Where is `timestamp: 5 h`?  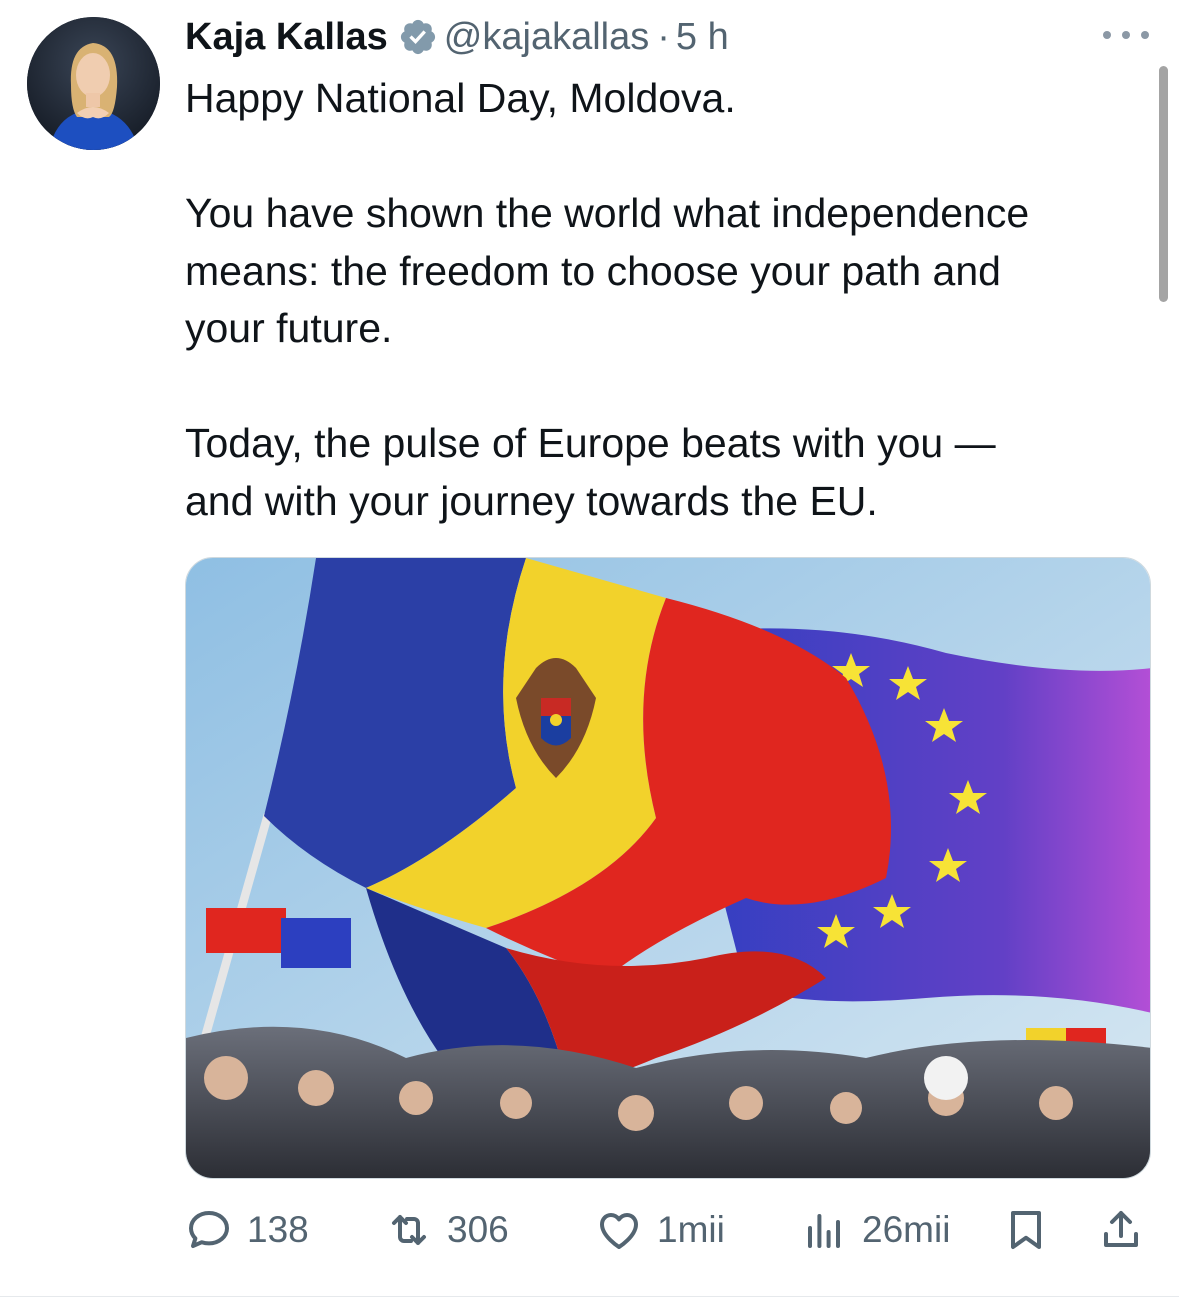 timestamp: 5 h is located at coordinates (702, 37).